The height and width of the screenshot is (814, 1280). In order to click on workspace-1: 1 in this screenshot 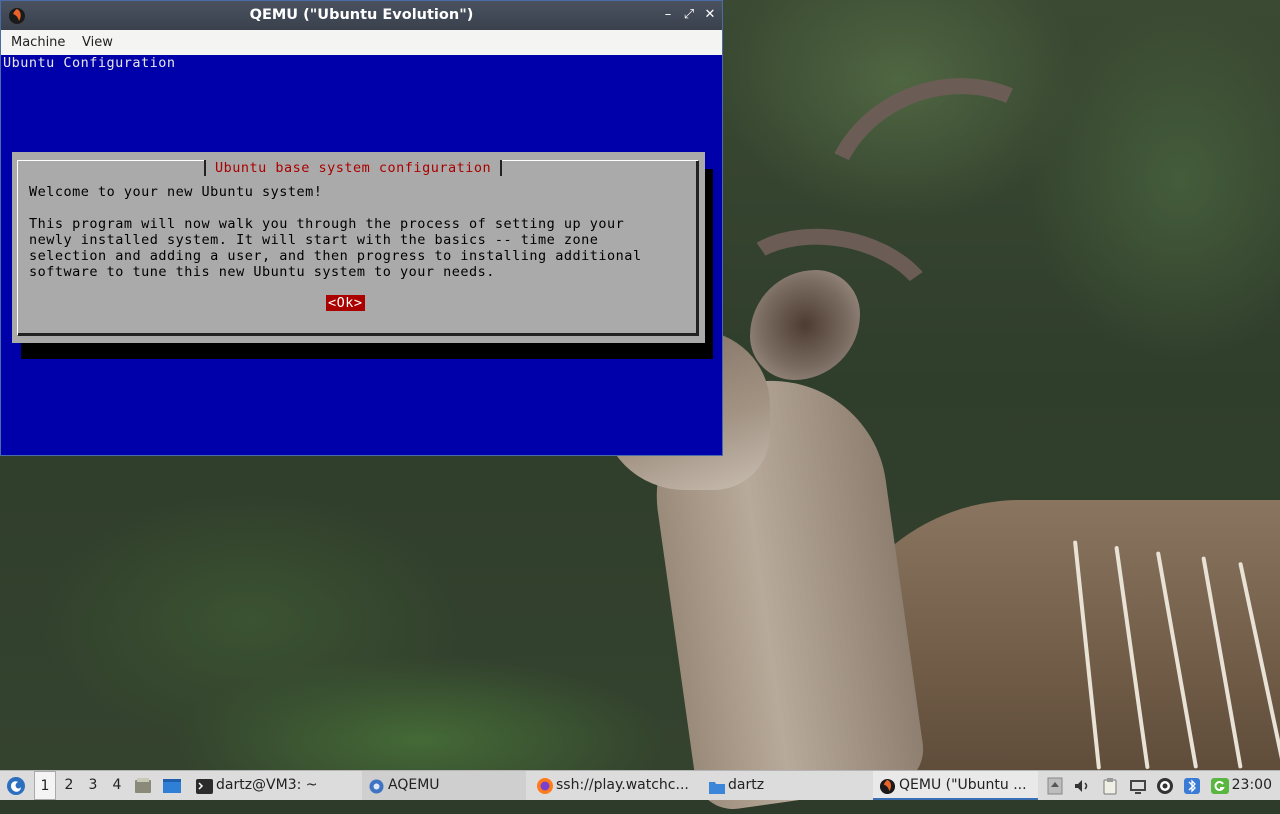, I will do `click(45, 785)`.